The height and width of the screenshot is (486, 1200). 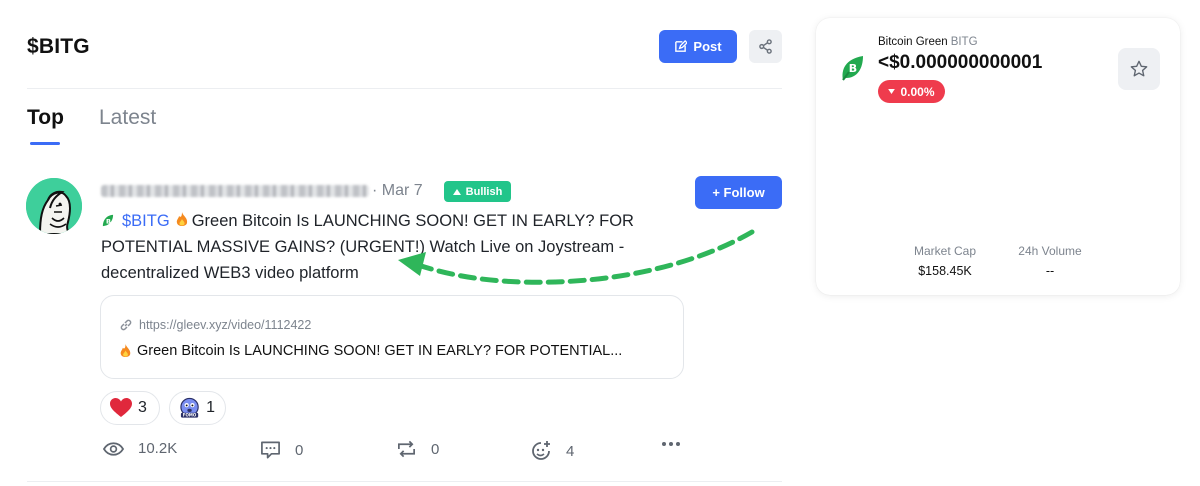 I want to click on market-cap-value: $158.45K, so click(x=945, y=271).